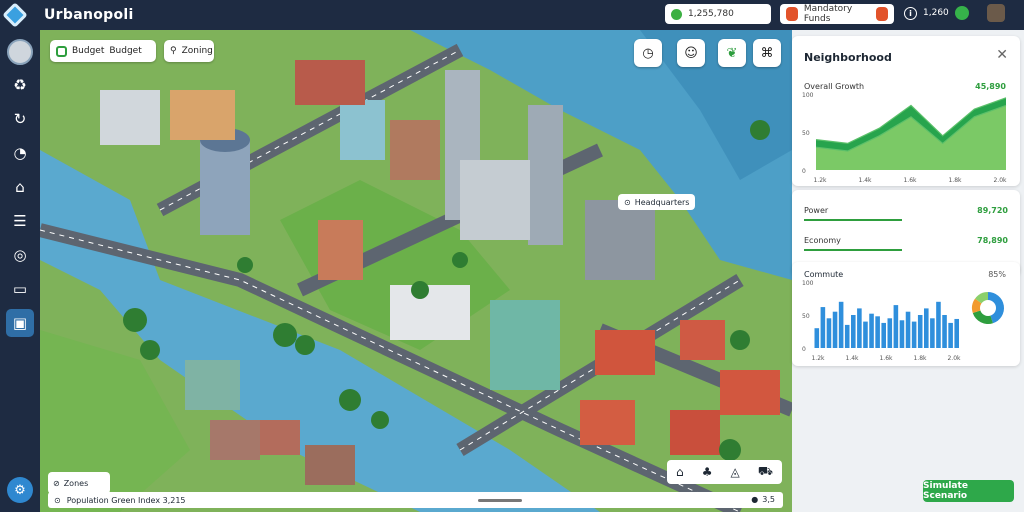  I want to click on funds-label: Mandatory Funds, so click(828, 14).